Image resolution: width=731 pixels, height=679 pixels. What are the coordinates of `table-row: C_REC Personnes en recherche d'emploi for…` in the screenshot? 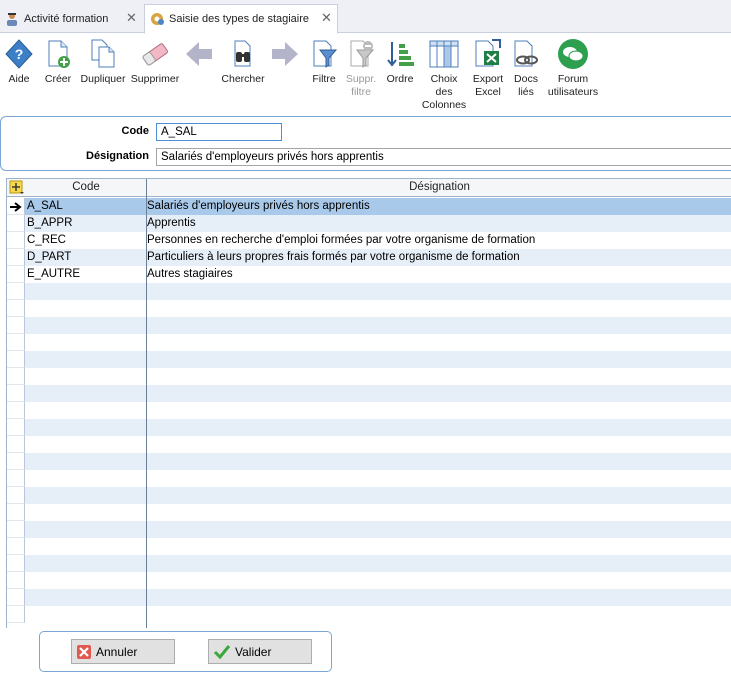 It's located at (369, 240).